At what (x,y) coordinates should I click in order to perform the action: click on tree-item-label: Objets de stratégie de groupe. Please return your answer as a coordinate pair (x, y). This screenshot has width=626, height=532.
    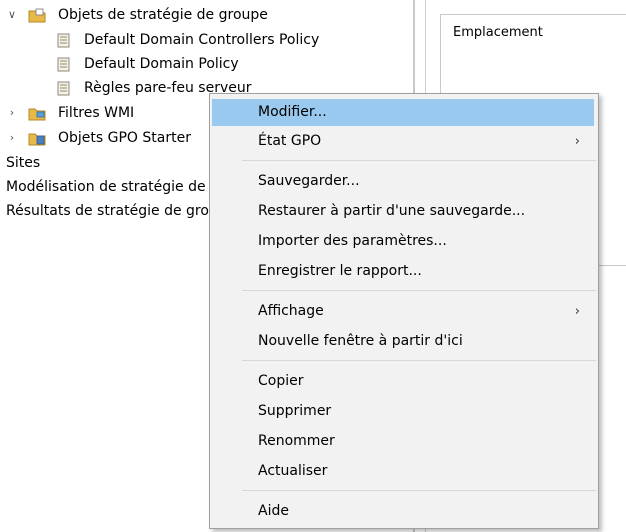
    Looking at the image, I should click on (163, 15).